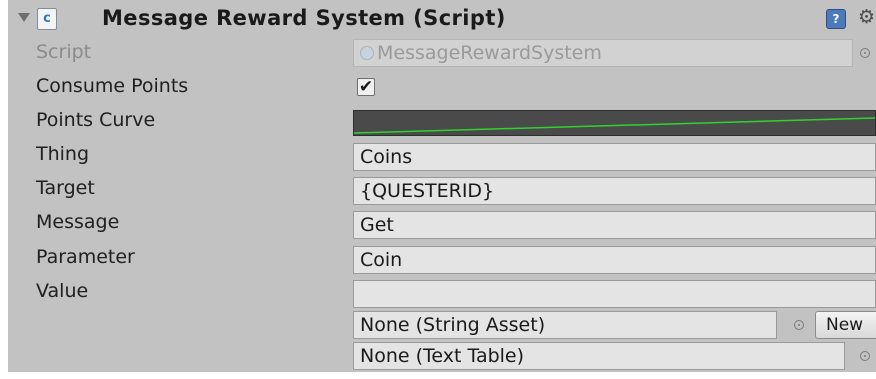 This screenshot has height=379, width=876. I want to click on points-curve-field, so click(614, 123).